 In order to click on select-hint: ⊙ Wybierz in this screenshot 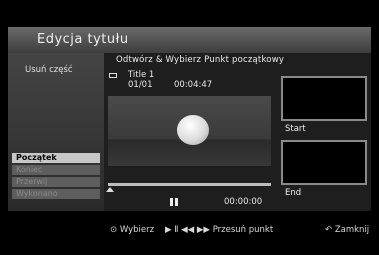, I will do `click(132, 230)`.